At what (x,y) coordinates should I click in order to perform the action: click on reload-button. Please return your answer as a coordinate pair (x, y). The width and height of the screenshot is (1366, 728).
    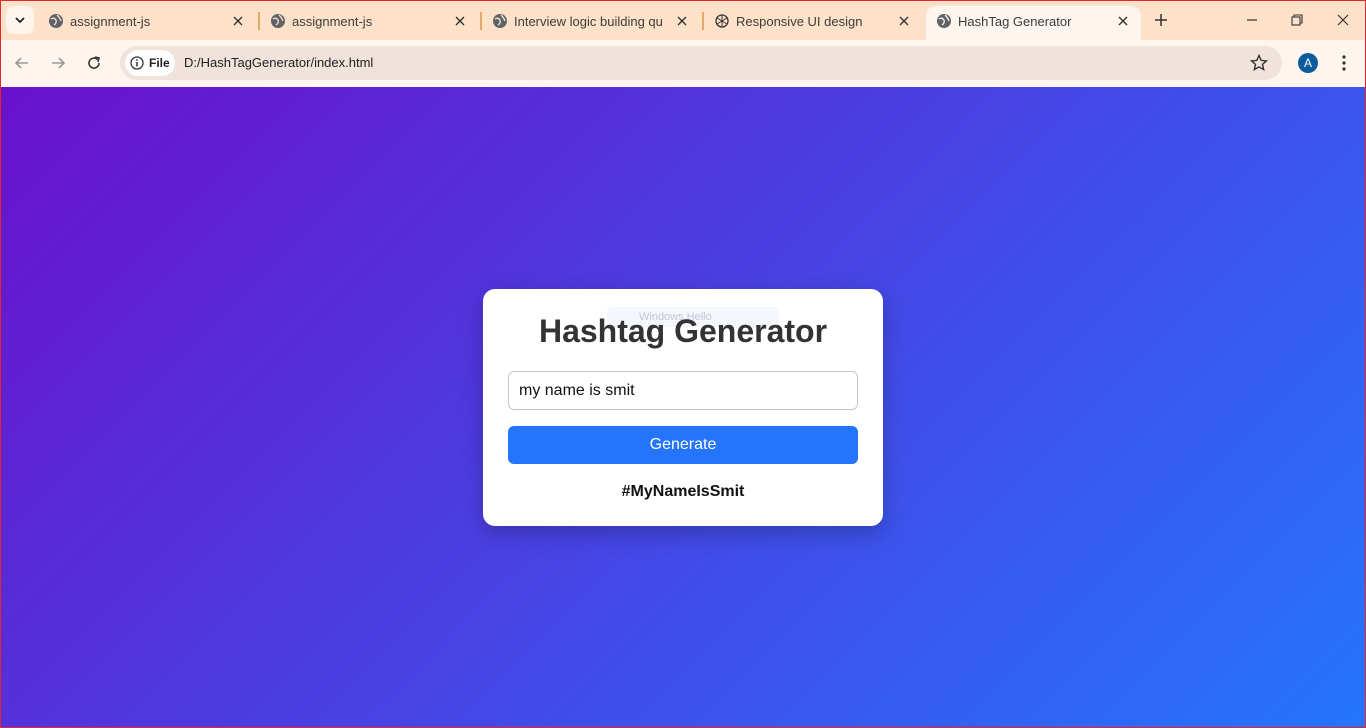
    Looking at the image, I should click on (94, 63).